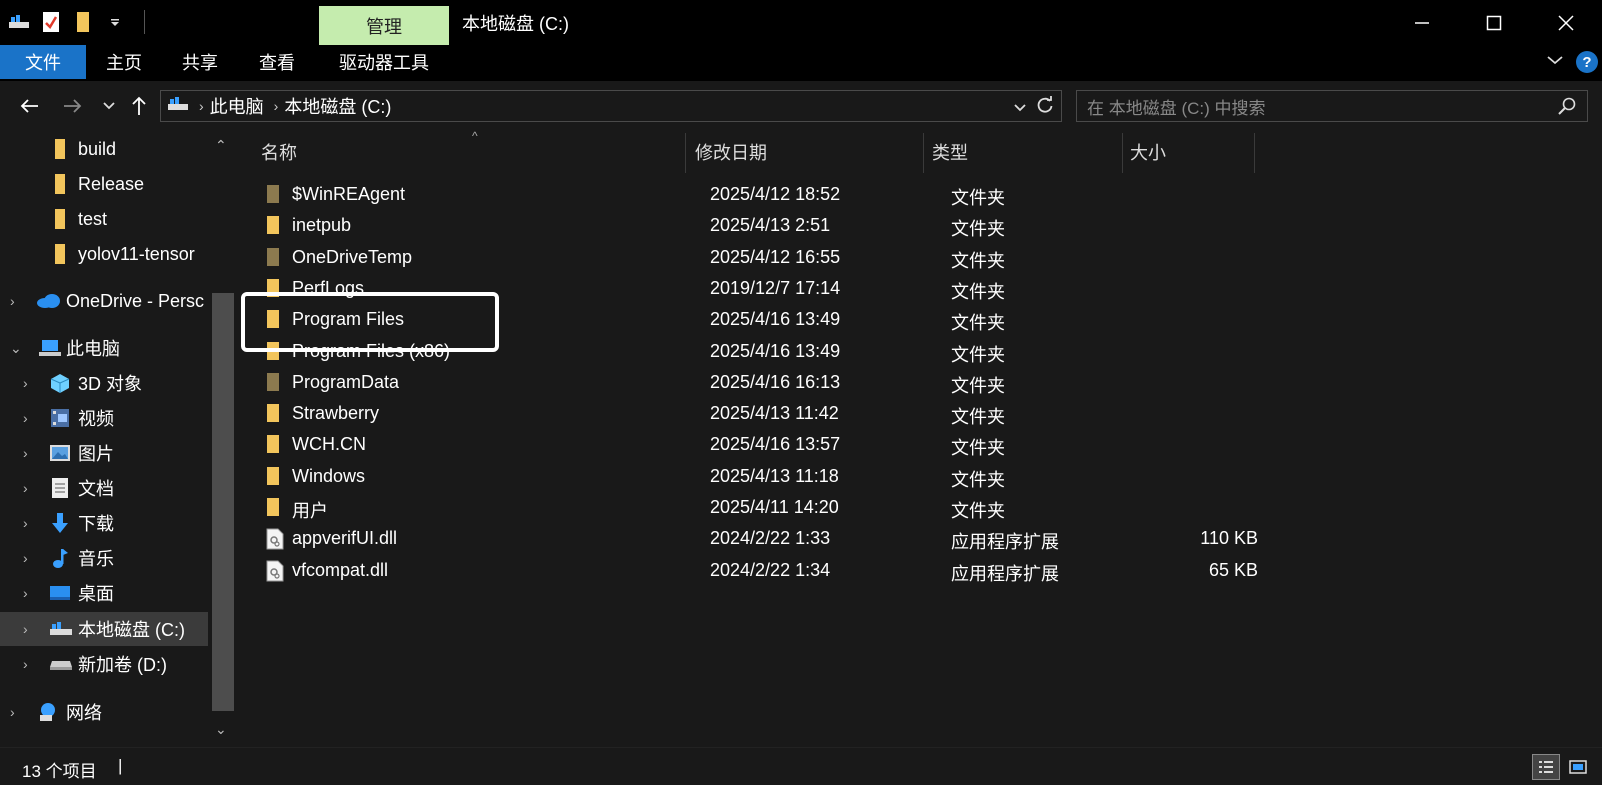 The height and width of the screenshot is (785, 1602). What do you see at coordinates (104, 712) in the screenshot?
I see `nav-item-network: › 网络` at bounding box center [104, 712].